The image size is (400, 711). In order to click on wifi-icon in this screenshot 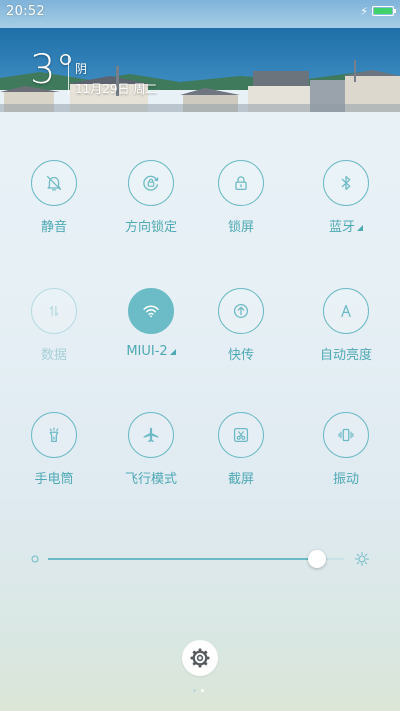, I will do `click(151, 311)`.